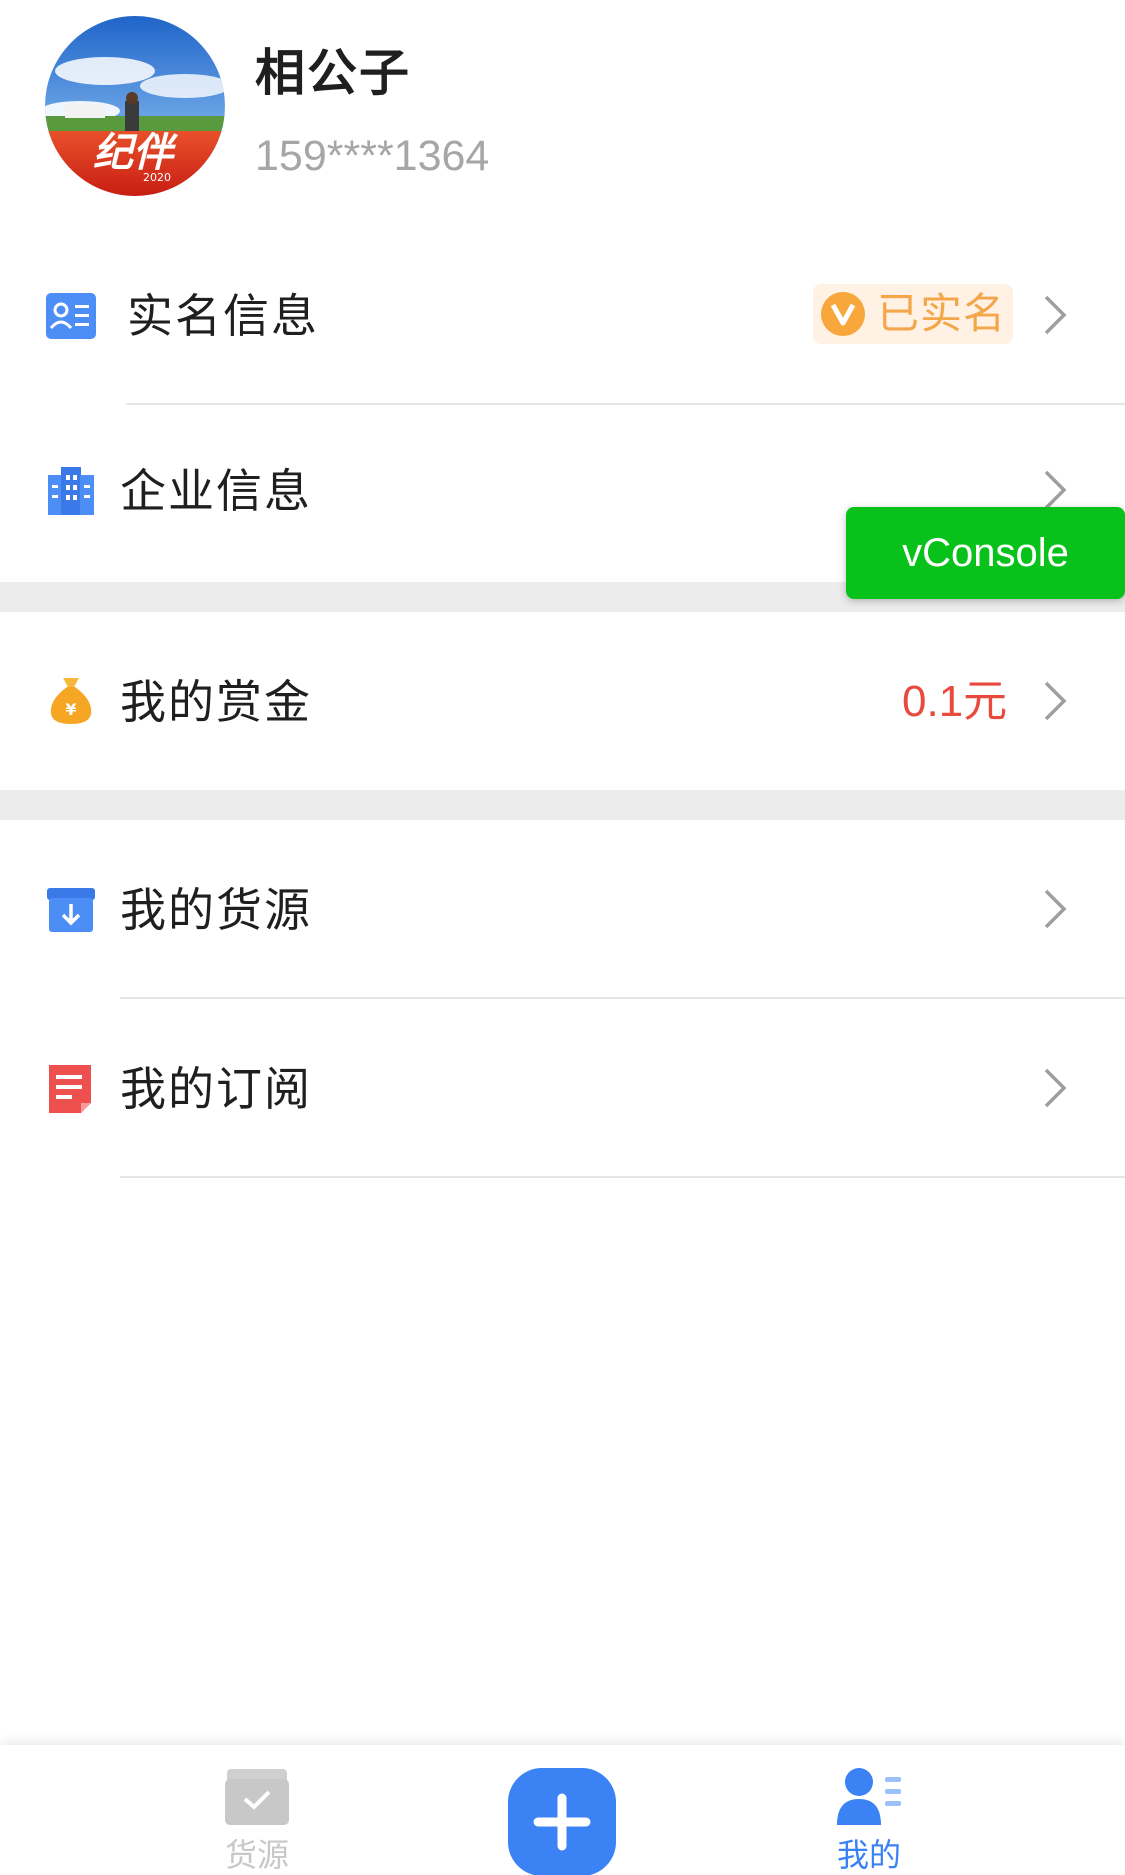  Describe the element at coordinates (157, 177) in the screenshot. I see `svg-text: 2020` at that location.